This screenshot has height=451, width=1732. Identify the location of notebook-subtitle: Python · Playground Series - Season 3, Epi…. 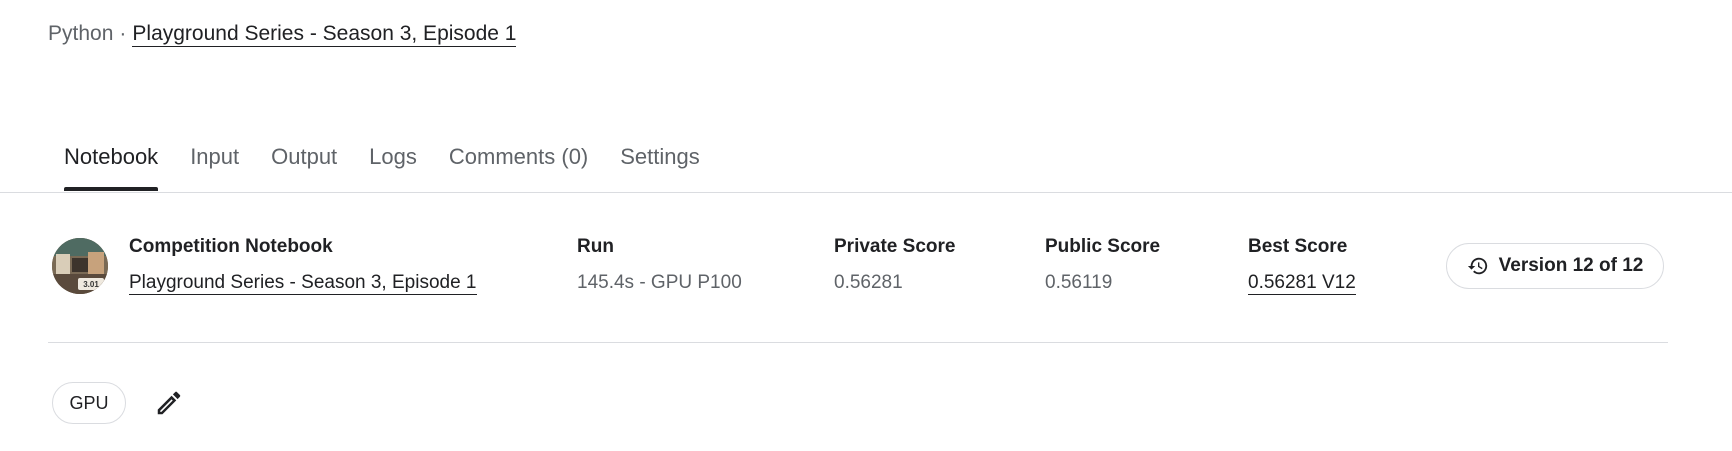
(282, 34).